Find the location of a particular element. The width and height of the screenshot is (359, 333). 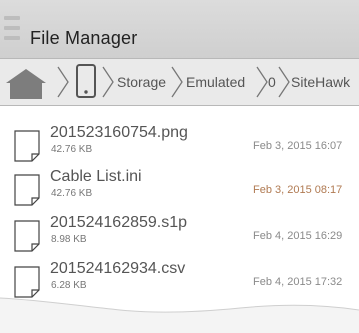

phone-icon is located at coordinates (86, 81).